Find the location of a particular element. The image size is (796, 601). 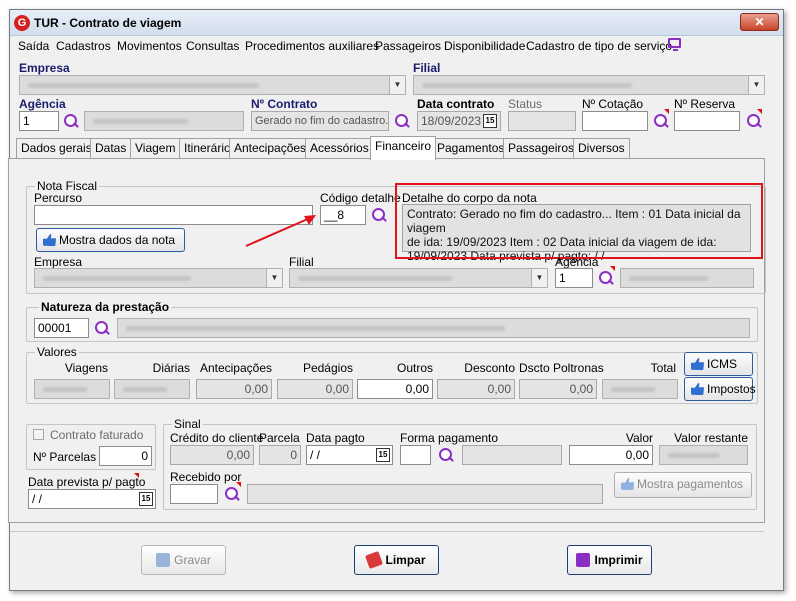

tab-viagem: Viagem is located at coordinates (155, 148).